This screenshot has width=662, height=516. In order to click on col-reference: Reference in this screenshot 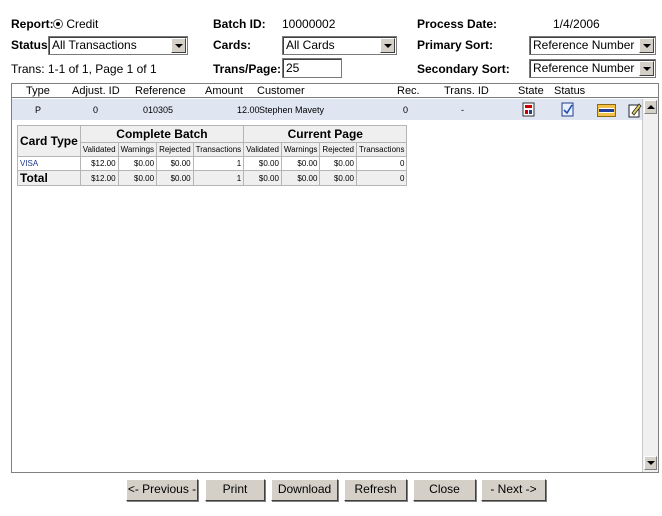, I will do `click(160, 91)`.